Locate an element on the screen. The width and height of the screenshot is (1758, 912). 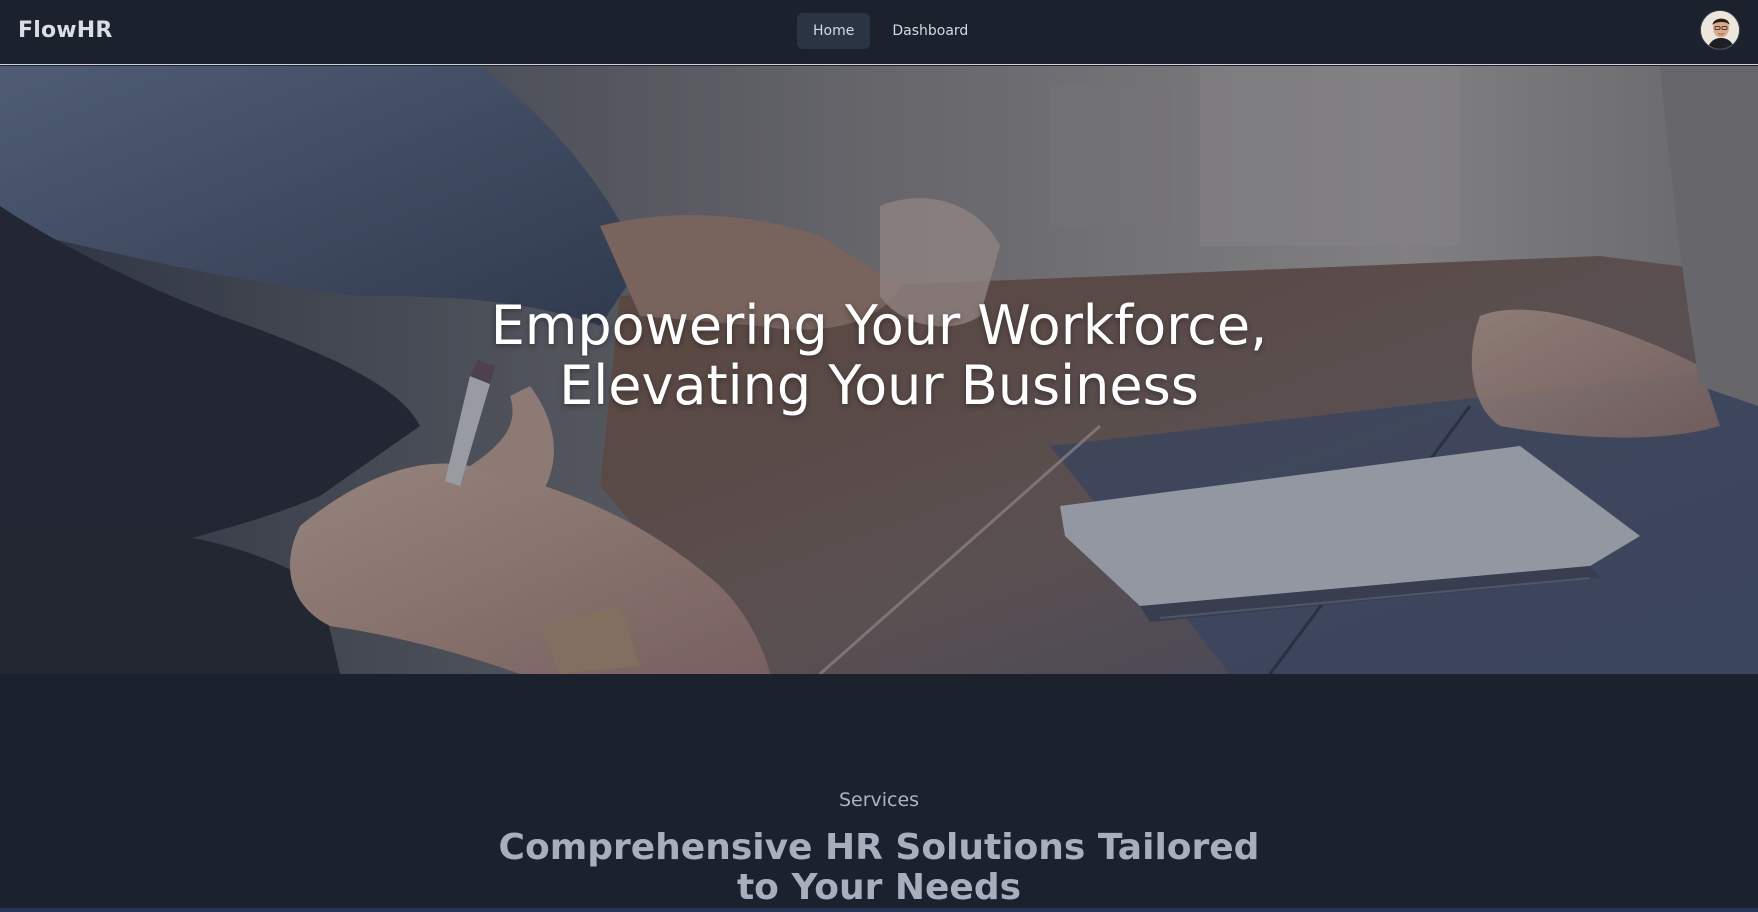
user-avatar-icon is located at coordinates (1720, 30).